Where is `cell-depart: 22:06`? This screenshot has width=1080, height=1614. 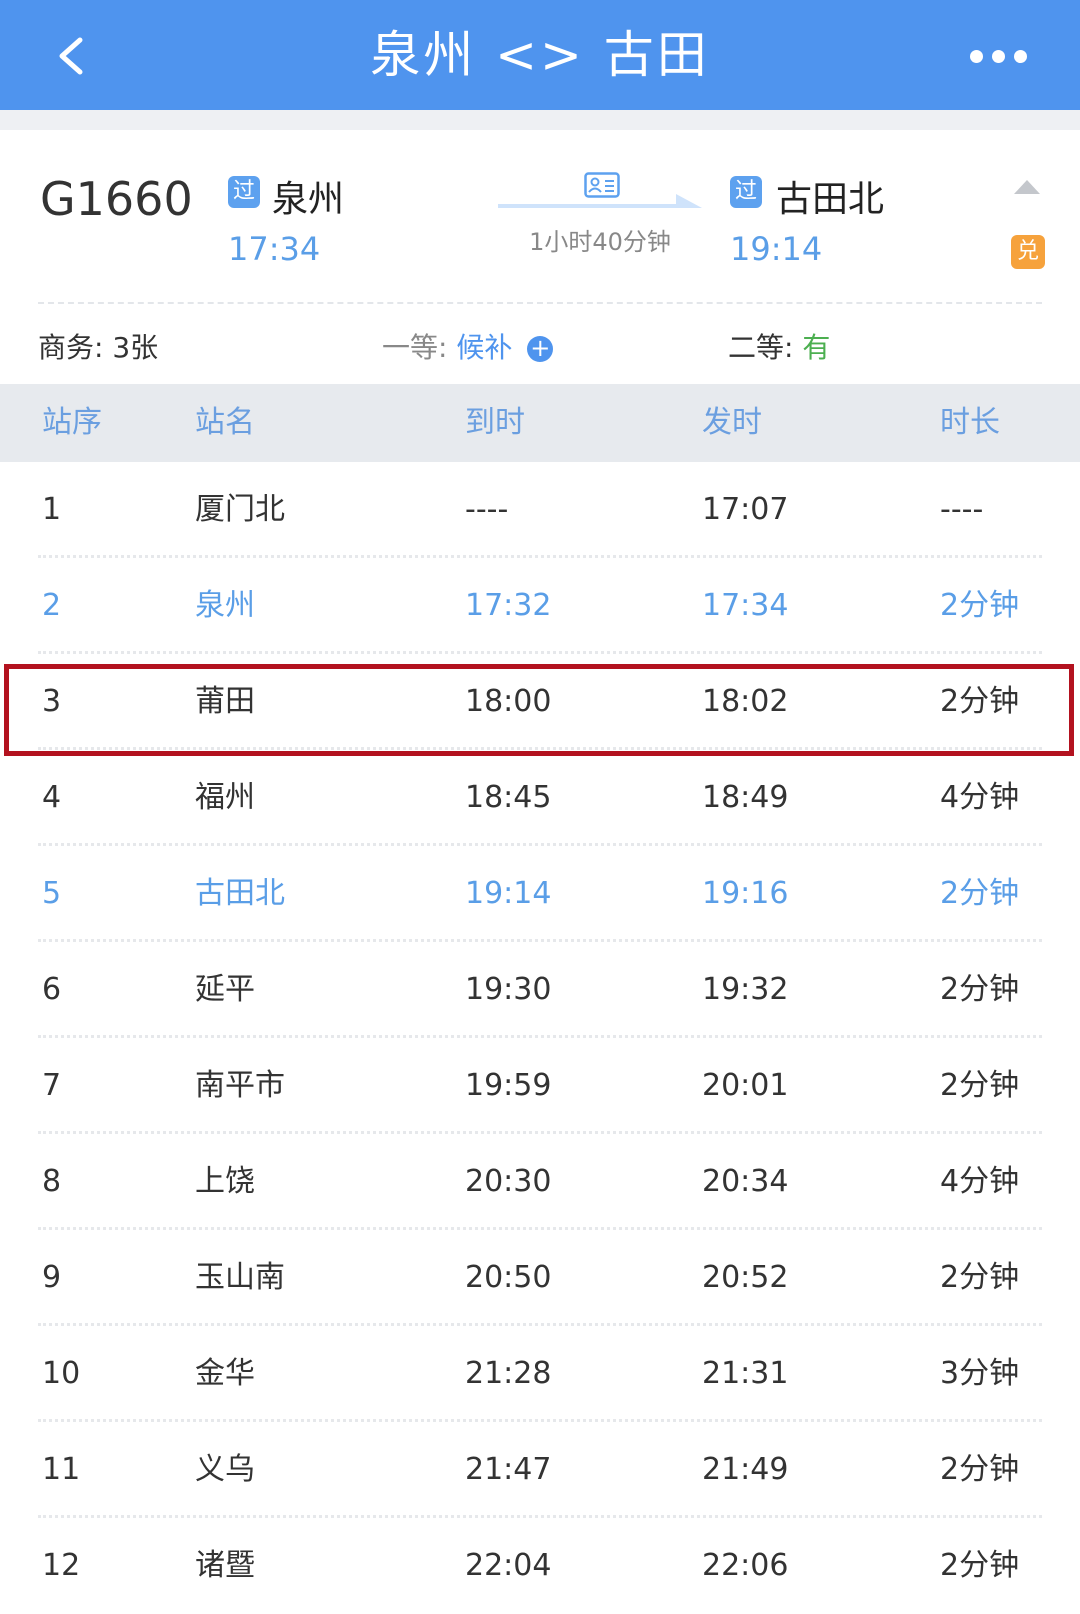
cell-depart: 22:06 is located at coordinates (745, 1565).